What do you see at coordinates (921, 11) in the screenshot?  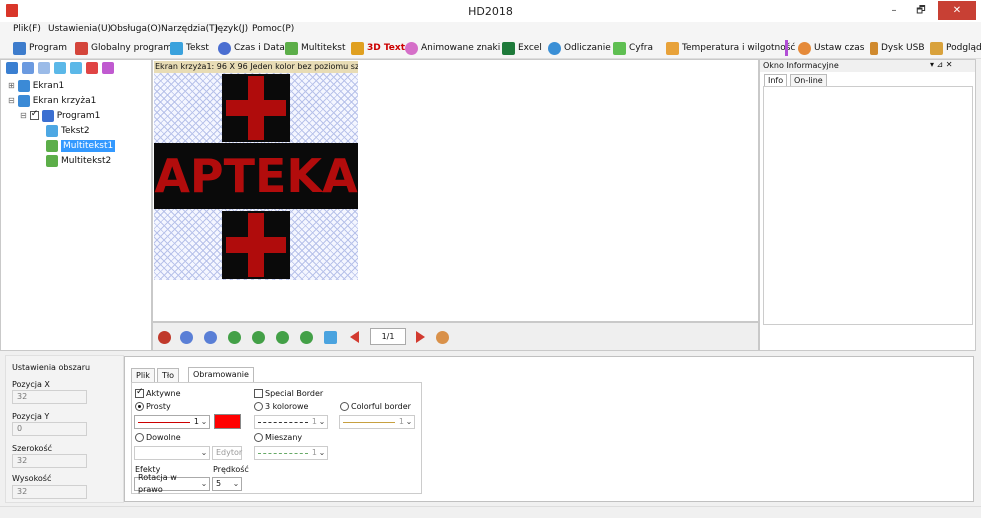 I see `maximize-button: 🗗` at bounding box center [921, 11].